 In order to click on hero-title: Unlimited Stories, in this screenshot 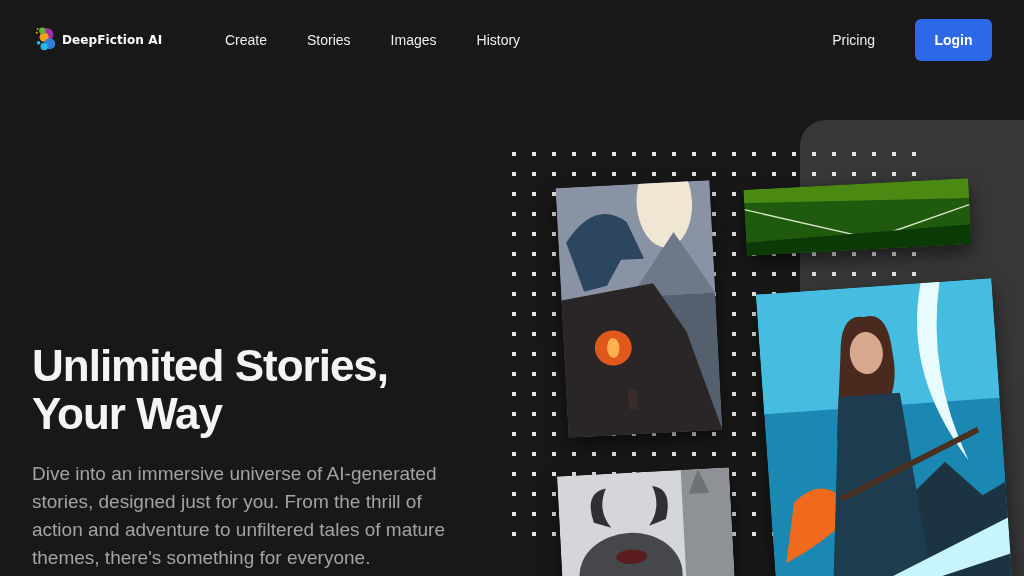, I will do `click(211, 366)`.